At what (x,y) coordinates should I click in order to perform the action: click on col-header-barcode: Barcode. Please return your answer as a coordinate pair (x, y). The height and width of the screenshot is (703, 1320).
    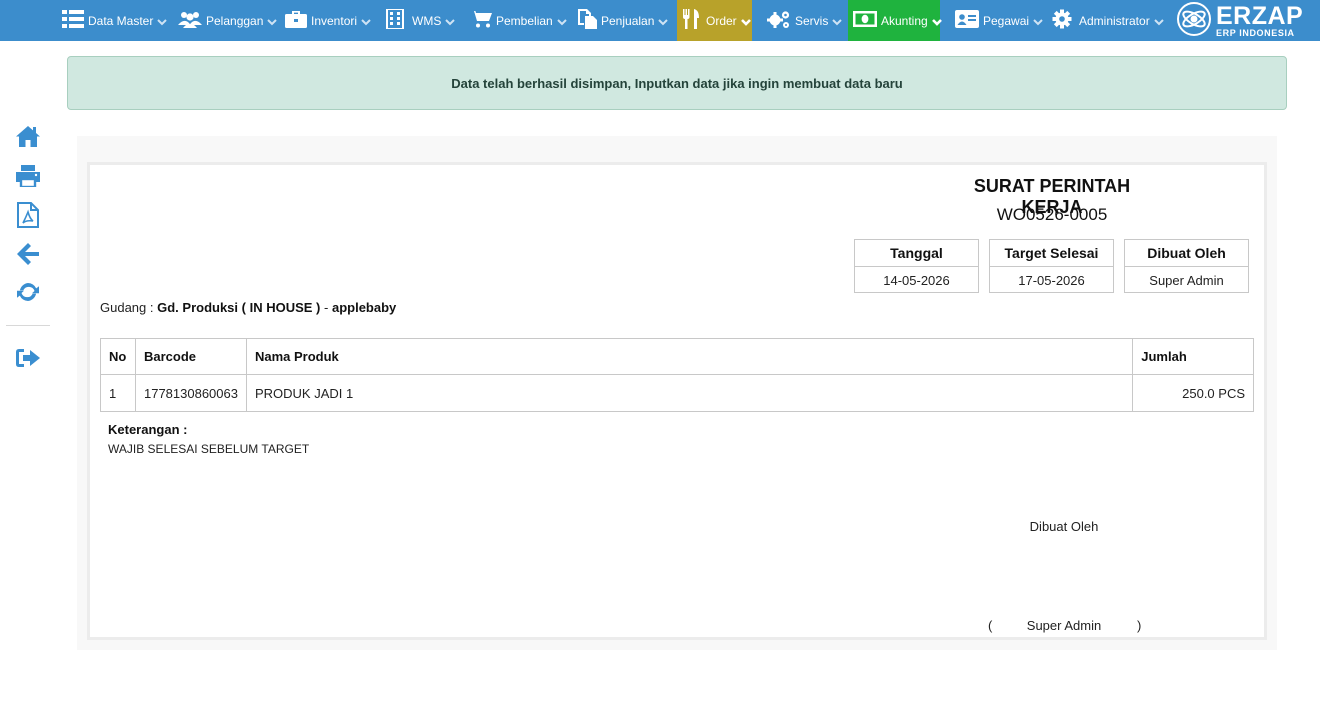
    Looking at the image, I should click on (190, 356).